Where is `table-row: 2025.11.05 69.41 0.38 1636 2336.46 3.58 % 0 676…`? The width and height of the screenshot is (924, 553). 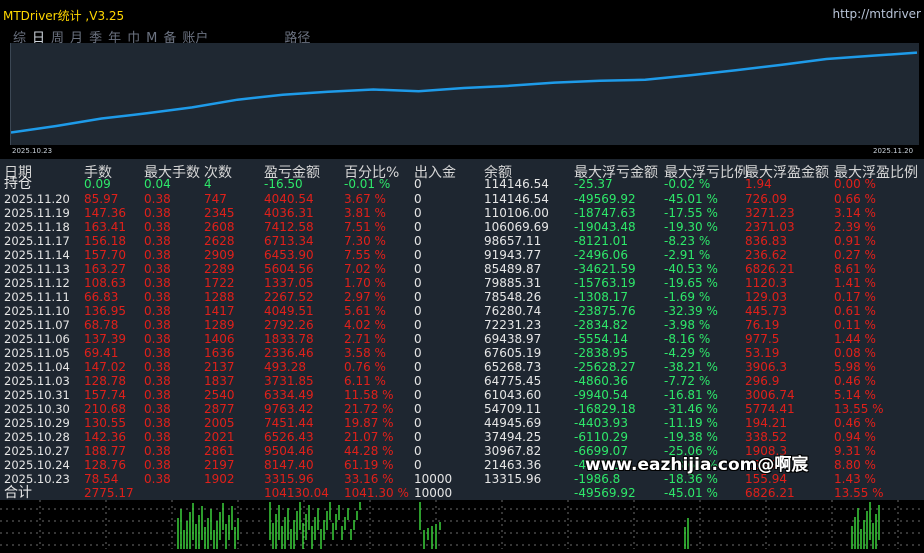 table-row: 2025.11.05 69.41 0.38 1636 2336.46 3.58 % 0 676… is located at coordinates (462, 353).